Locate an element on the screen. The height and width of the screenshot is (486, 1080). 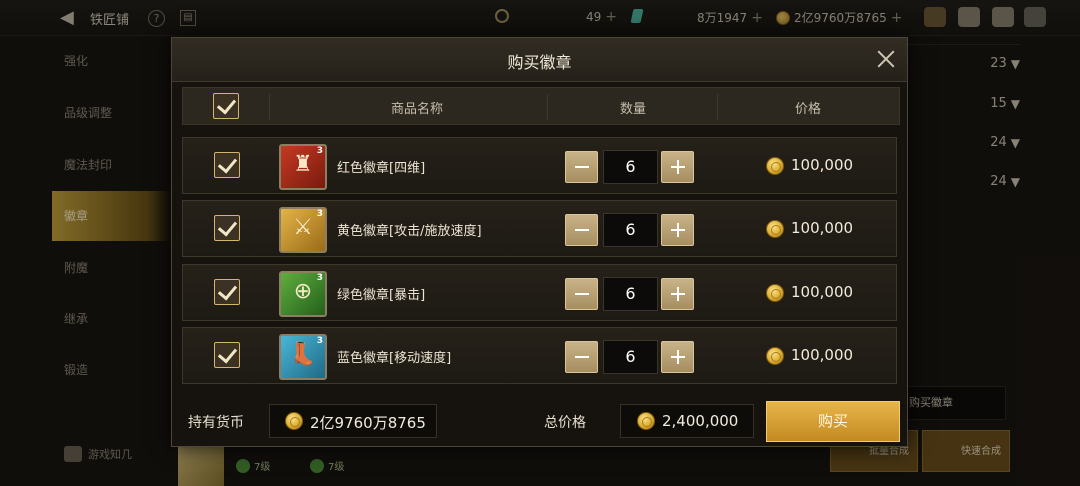
close-icon is located at coordinates (886, 59).